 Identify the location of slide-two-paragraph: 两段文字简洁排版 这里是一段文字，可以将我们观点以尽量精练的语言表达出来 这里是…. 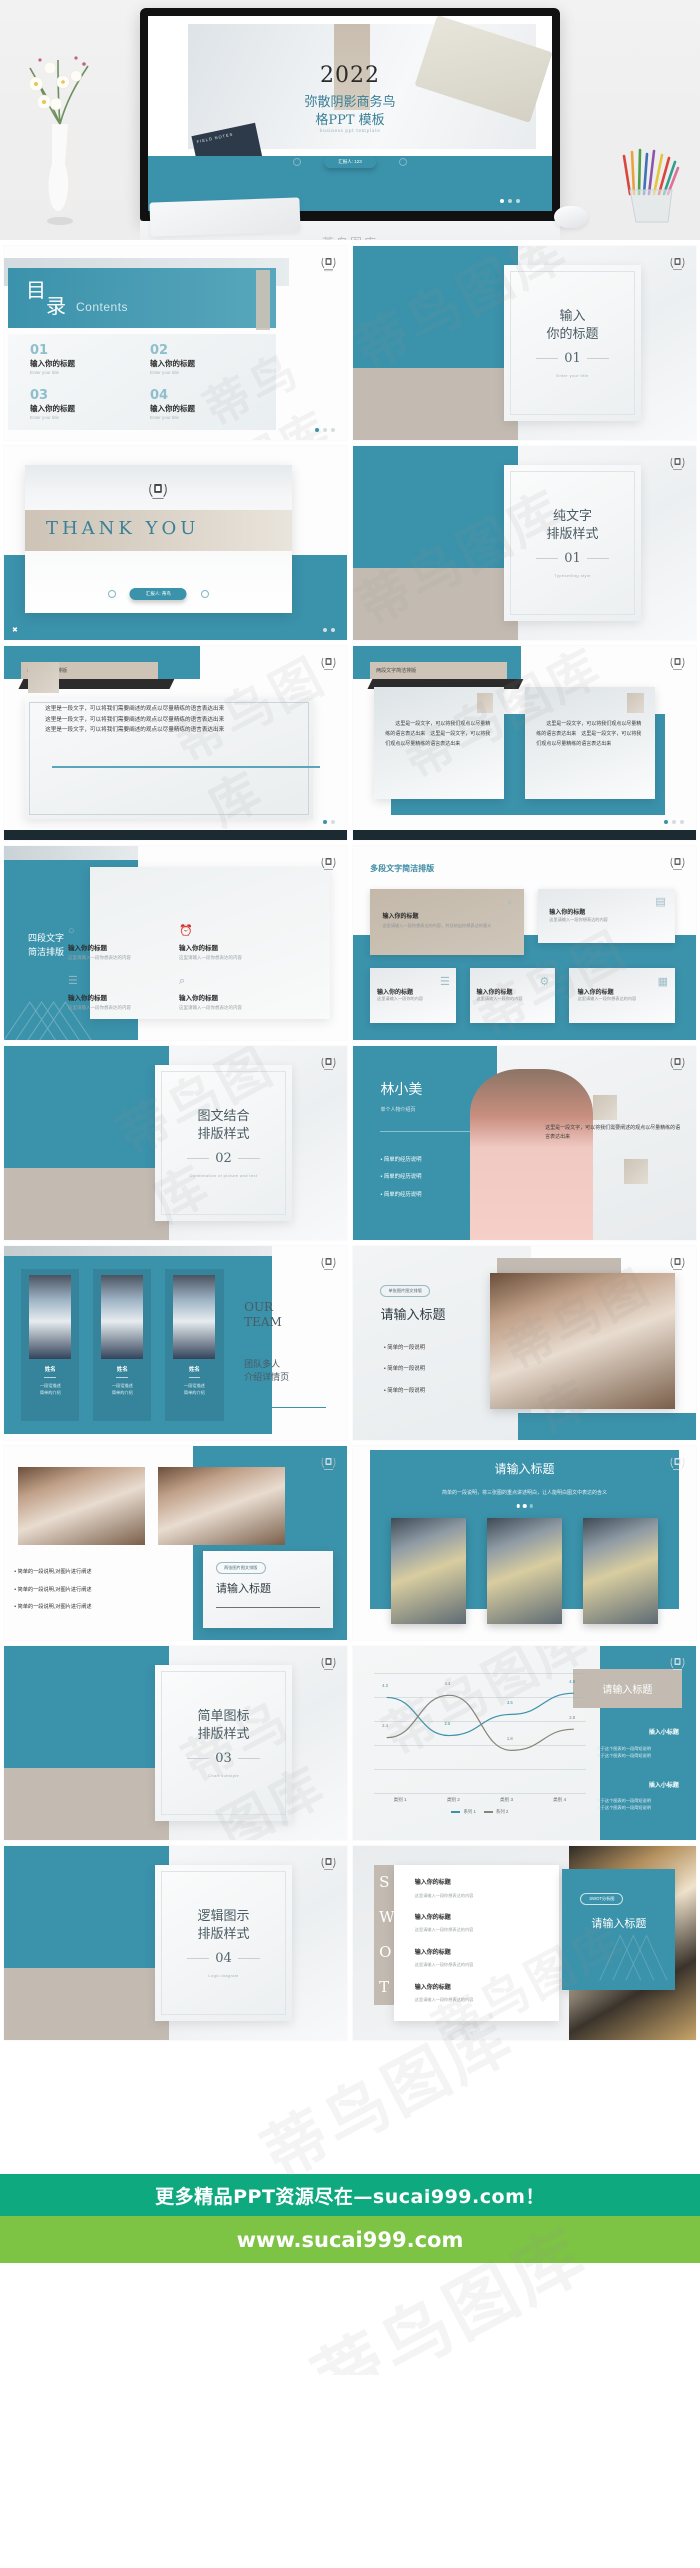
(524, 743).